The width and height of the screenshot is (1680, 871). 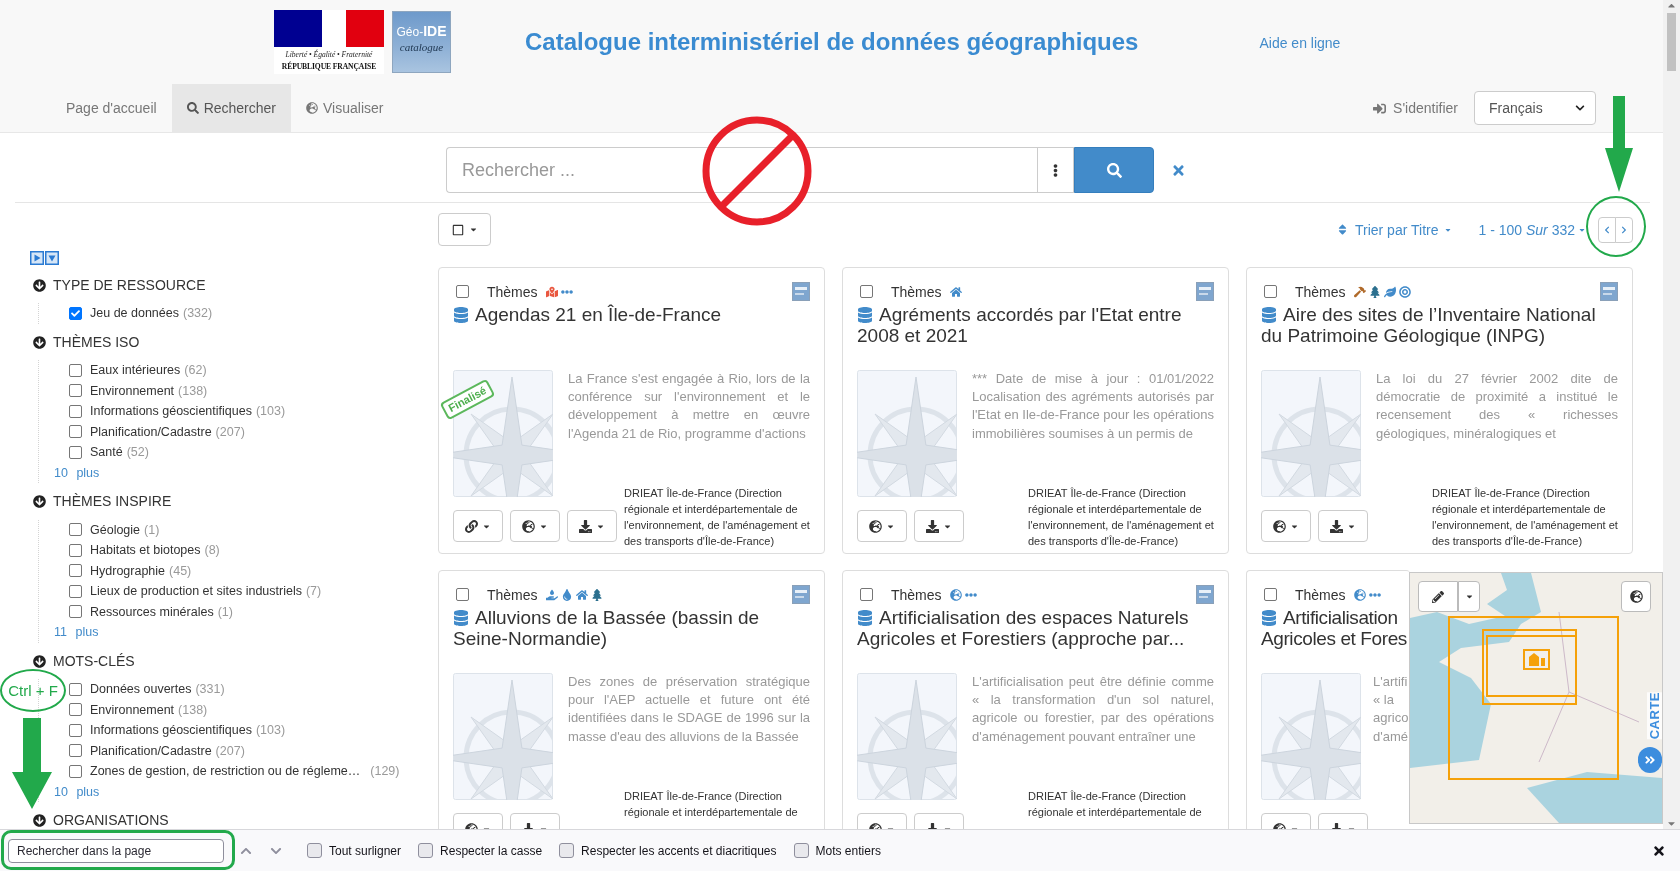 I want to click on globe-button, so click(x=1636, y=596).